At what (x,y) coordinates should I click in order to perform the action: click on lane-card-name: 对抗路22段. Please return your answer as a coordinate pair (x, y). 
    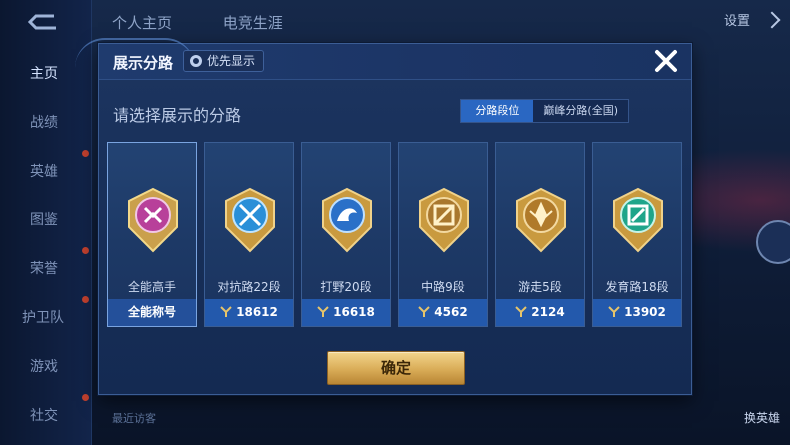
    Looking at the image, I should click on (249, 287).